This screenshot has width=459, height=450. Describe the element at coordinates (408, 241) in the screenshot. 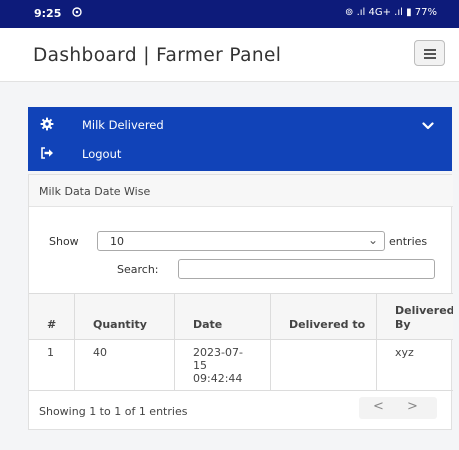

I see `entries-label: entries` at that location.